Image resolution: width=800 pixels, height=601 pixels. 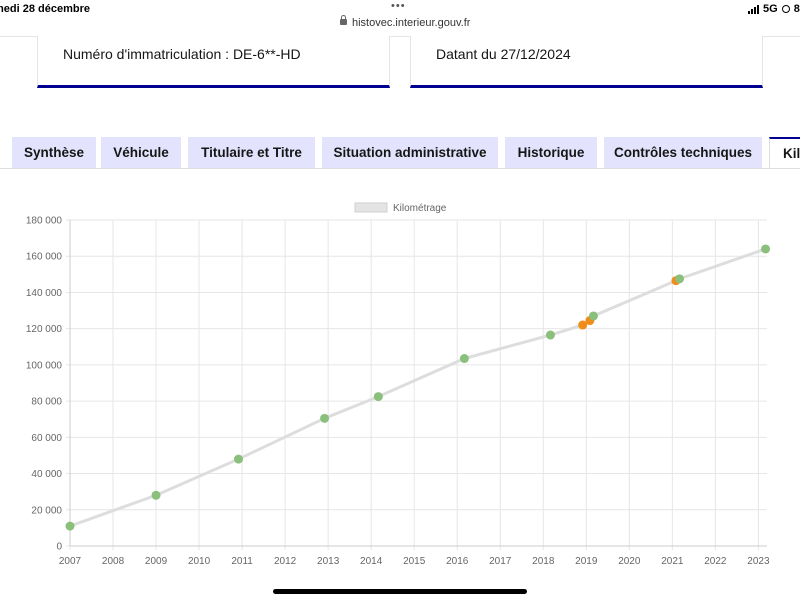 What do you see at coordinates (543, 561) in the screenshot?
I see `x-tick-label: 2018` at bounding box center [543, 561].